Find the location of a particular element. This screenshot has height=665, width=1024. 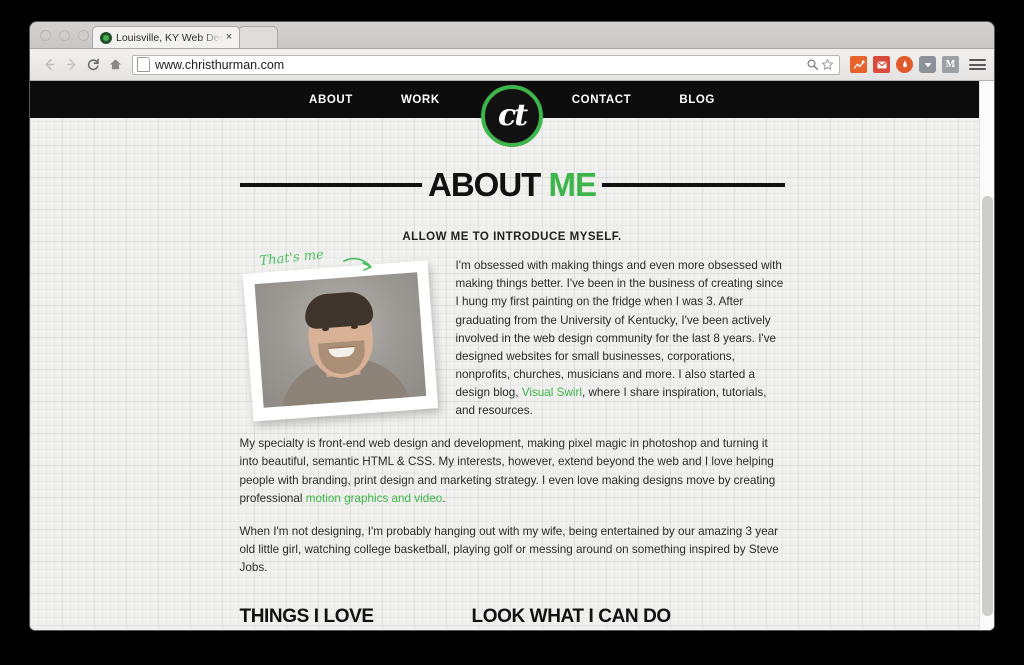

portrait-photo is located at coordinates (340, 340).